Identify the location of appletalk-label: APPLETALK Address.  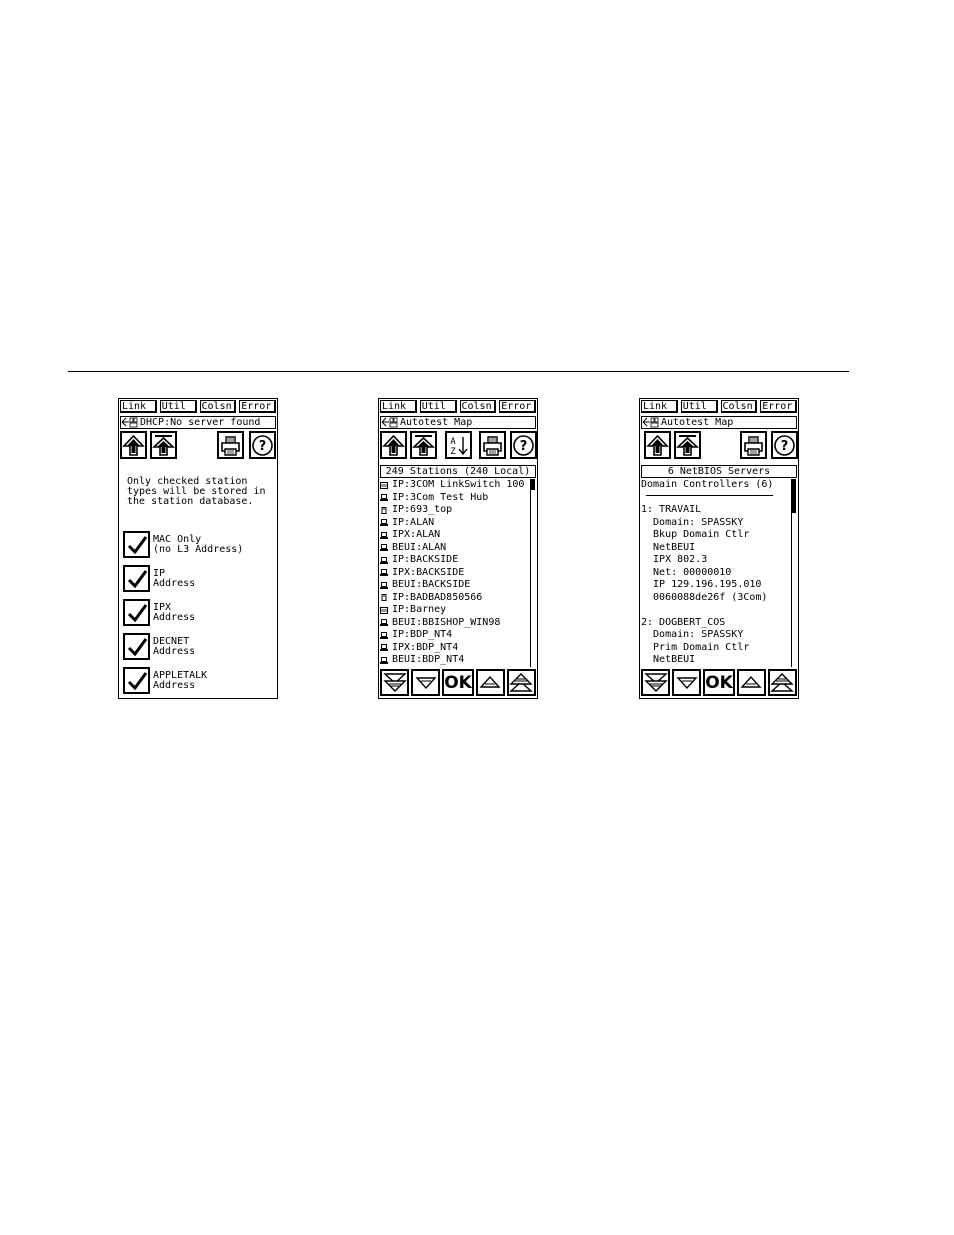
(180, 681).